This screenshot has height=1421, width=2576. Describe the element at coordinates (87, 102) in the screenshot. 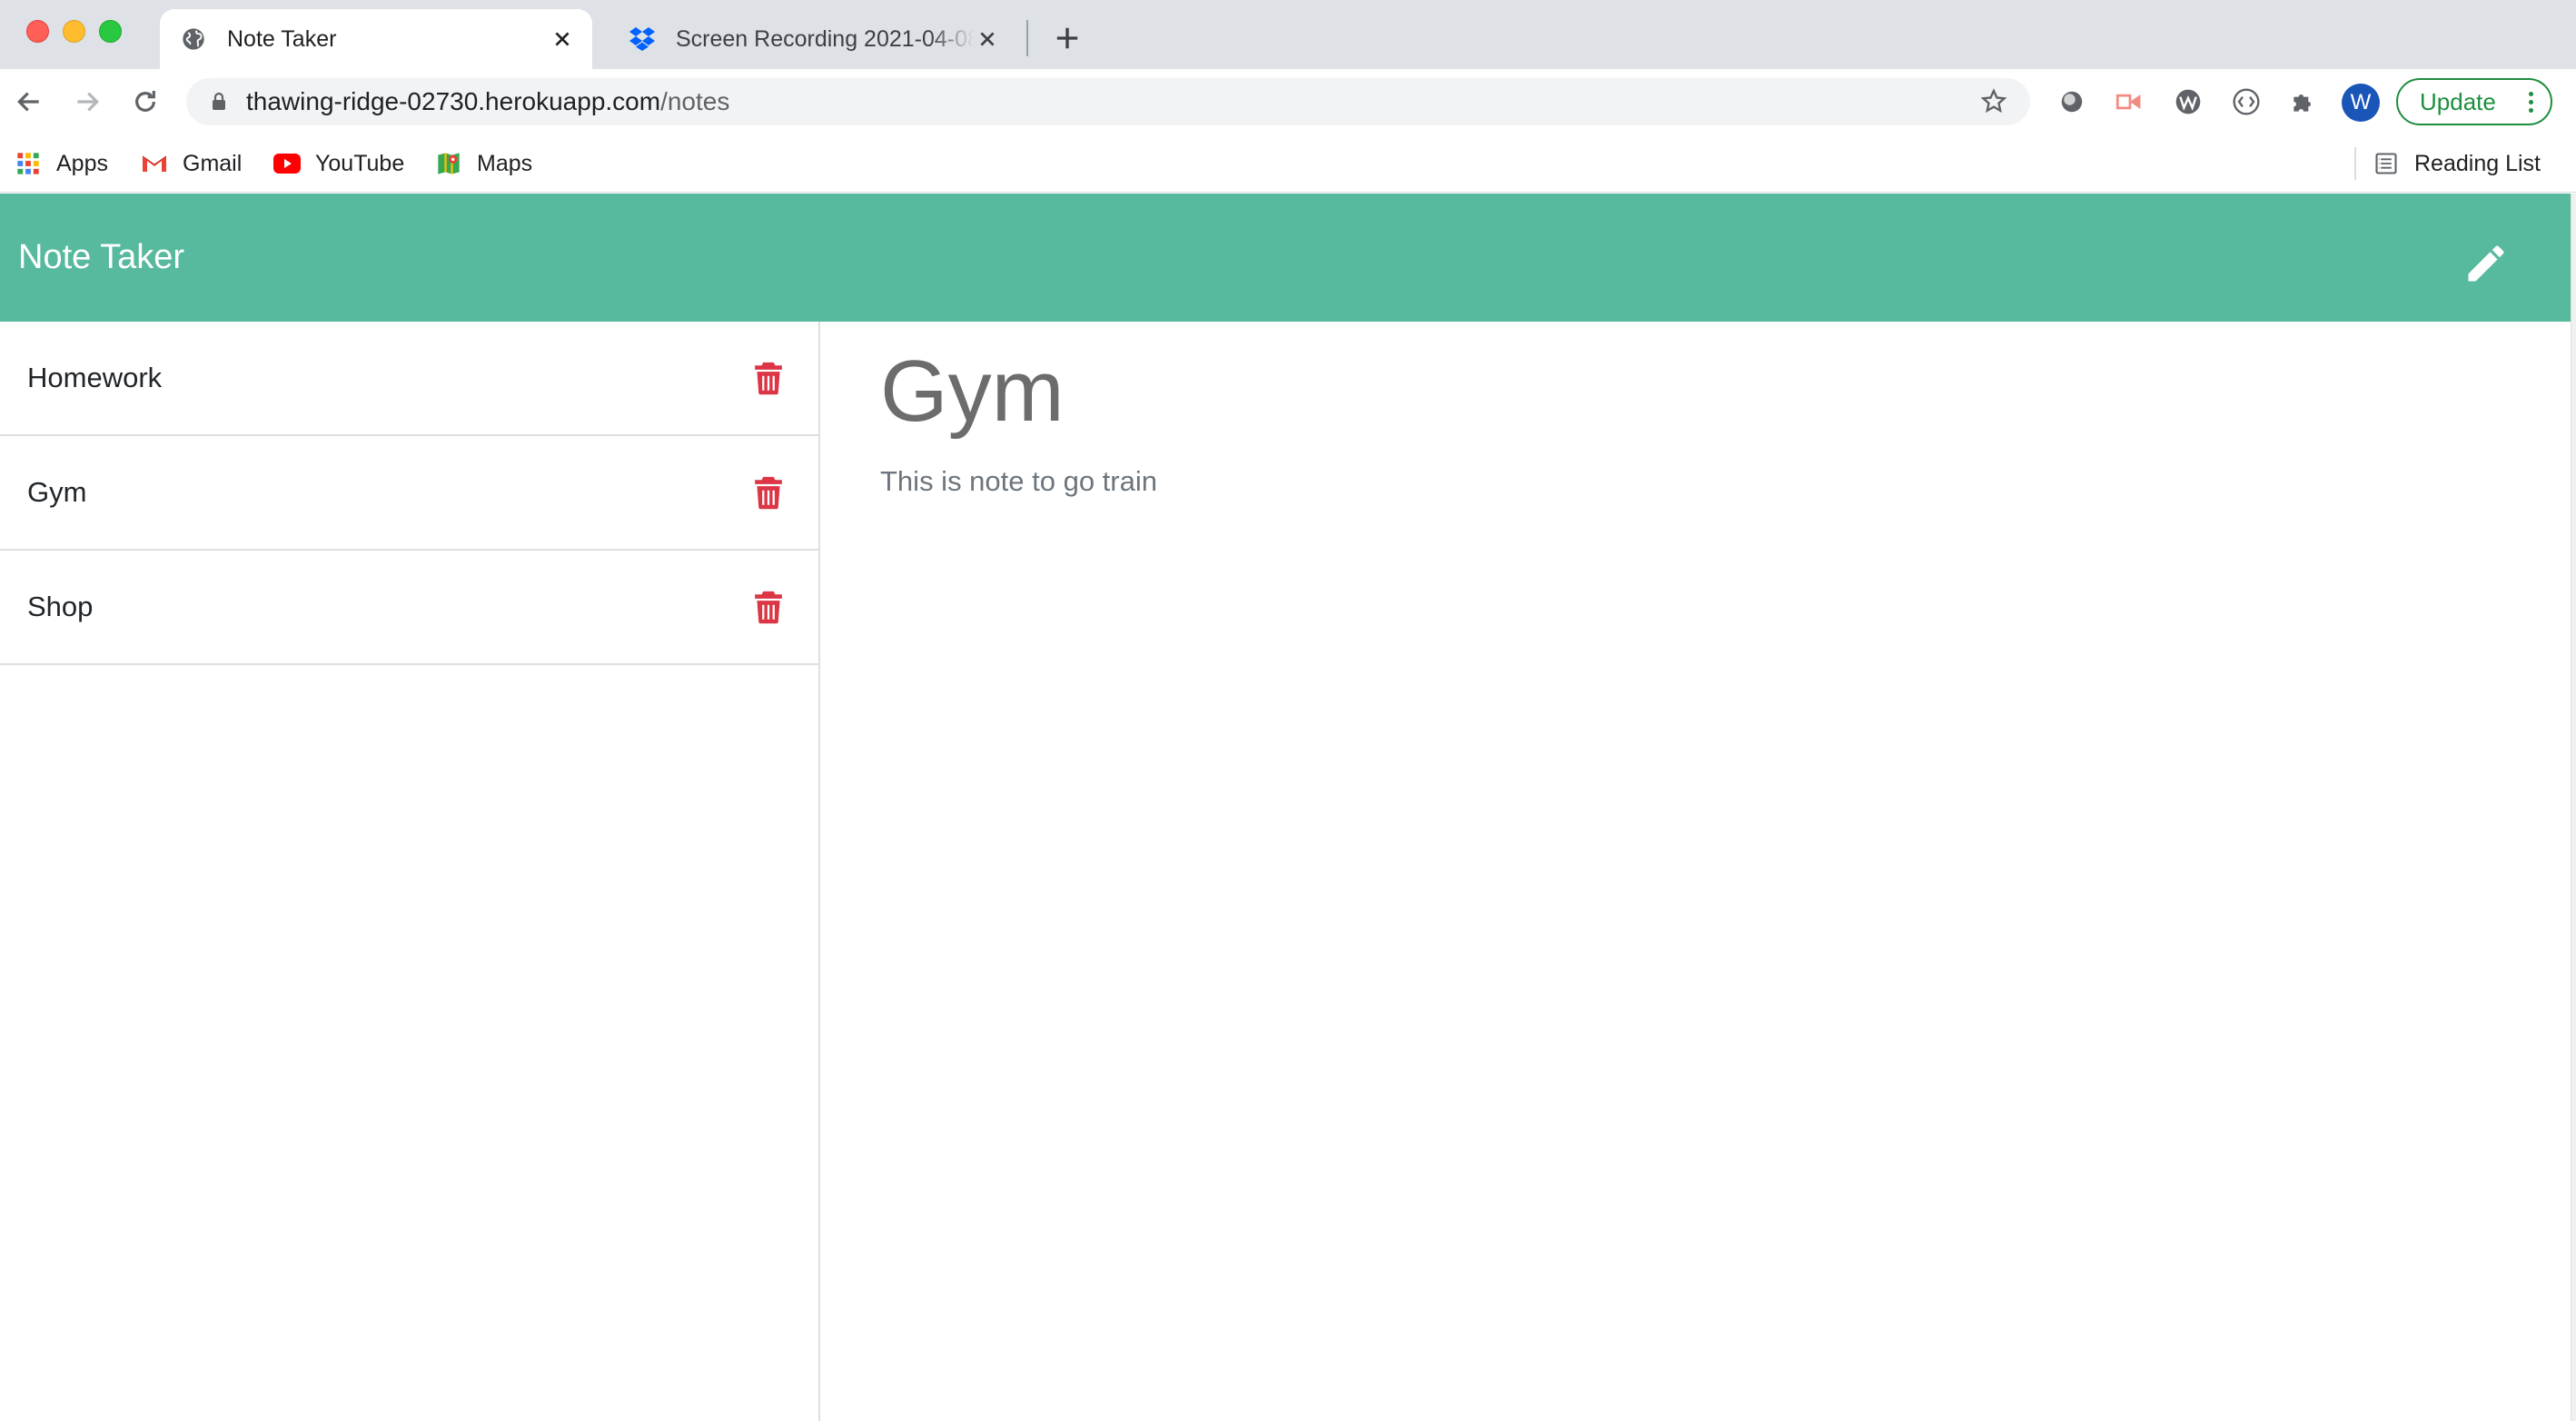

I see `forward-arrow-icon` at that location.